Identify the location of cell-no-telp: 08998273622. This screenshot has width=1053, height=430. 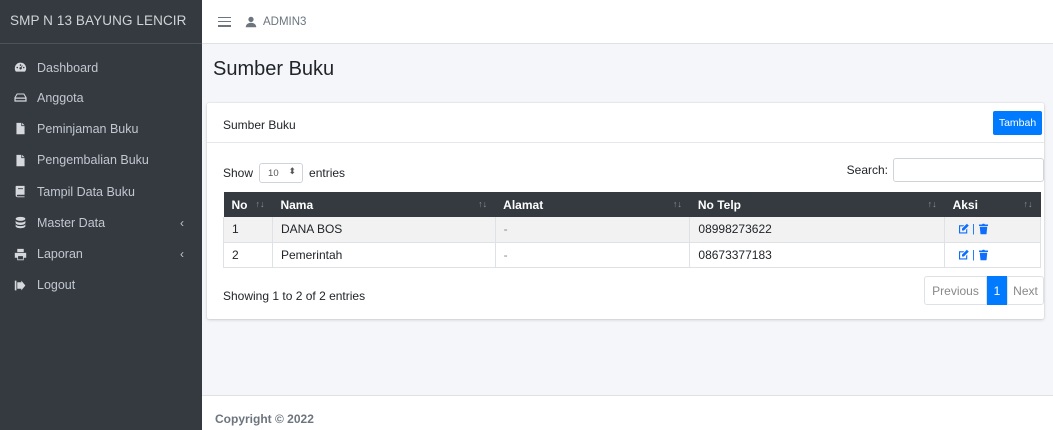
(817, 230).